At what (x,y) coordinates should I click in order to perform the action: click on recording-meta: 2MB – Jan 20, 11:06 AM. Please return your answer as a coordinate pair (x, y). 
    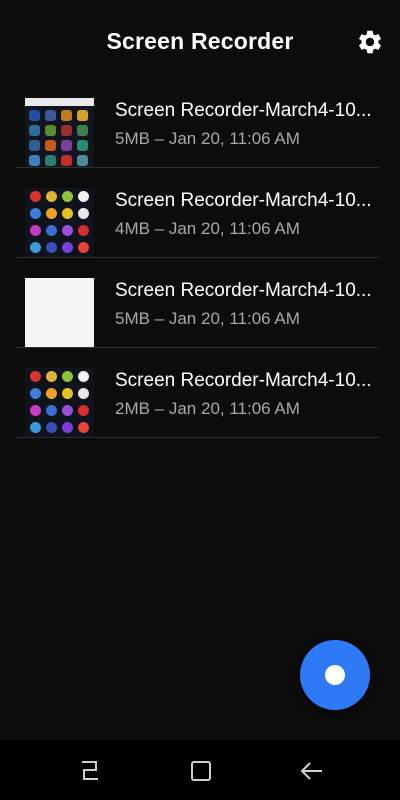
    Looking at the image, I should click on (207, 408).